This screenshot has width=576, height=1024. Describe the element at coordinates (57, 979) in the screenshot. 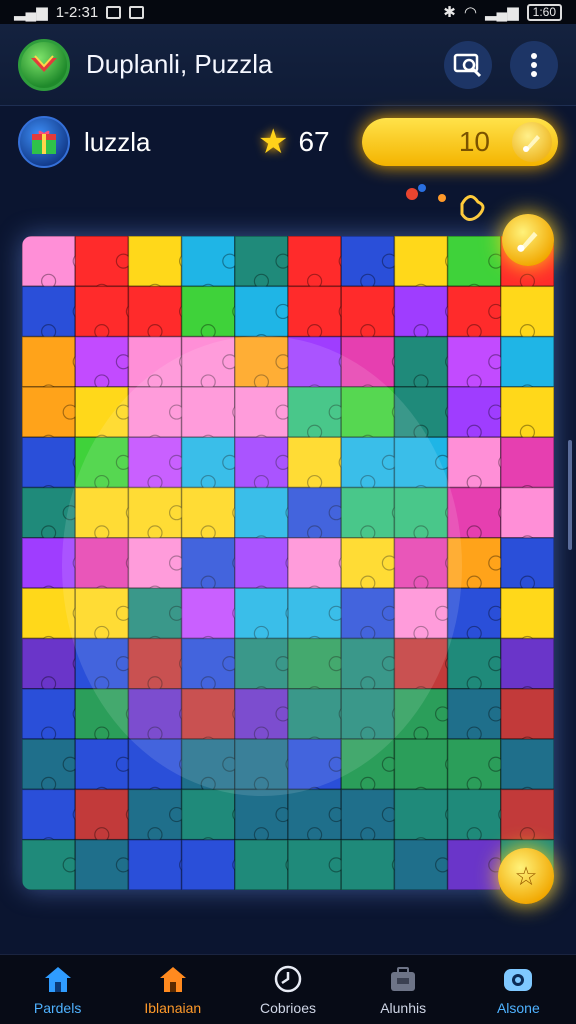

I see `home-icon` at that location.